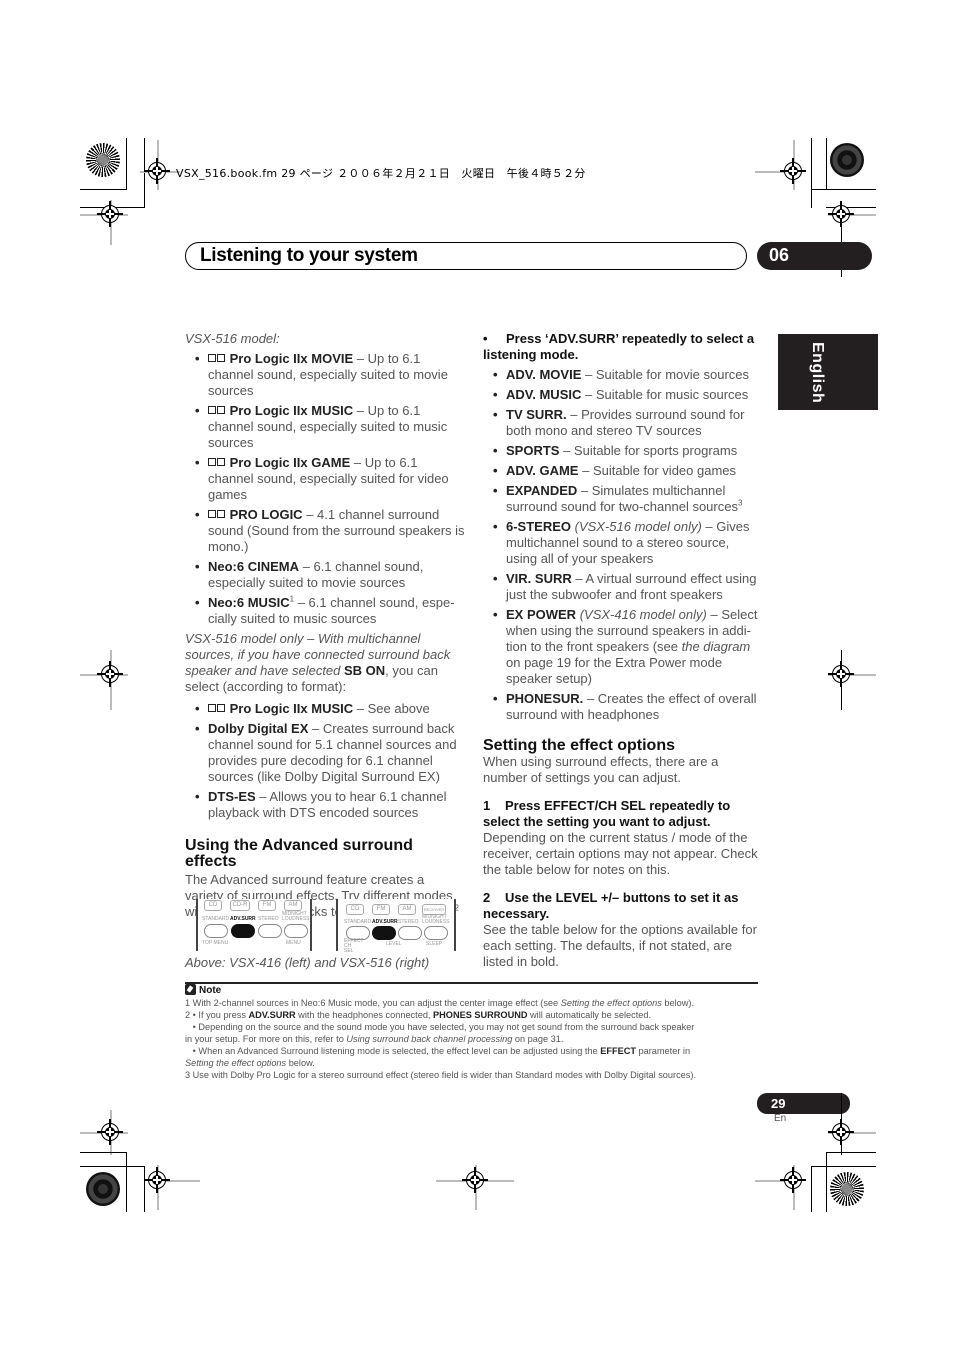  Describe the element at coordinates (539, 578) in the screenshot. I see `mode-name: VIR. SURR` at that location.